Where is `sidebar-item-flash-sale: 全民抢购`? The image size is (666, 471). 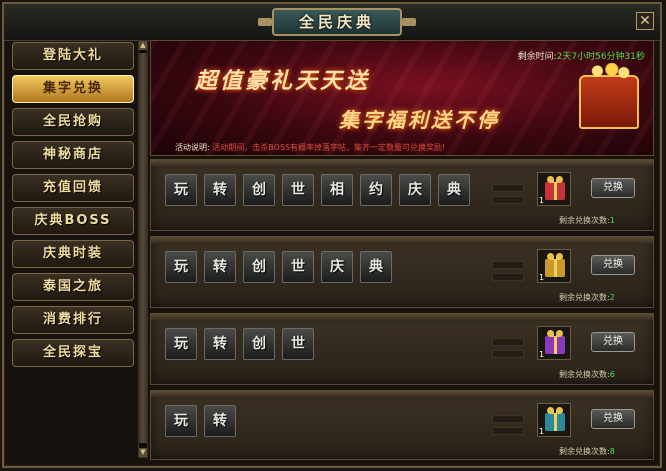
sidebar-item-flash-sale: 全民抢购 is located at coordinates (73, 122).